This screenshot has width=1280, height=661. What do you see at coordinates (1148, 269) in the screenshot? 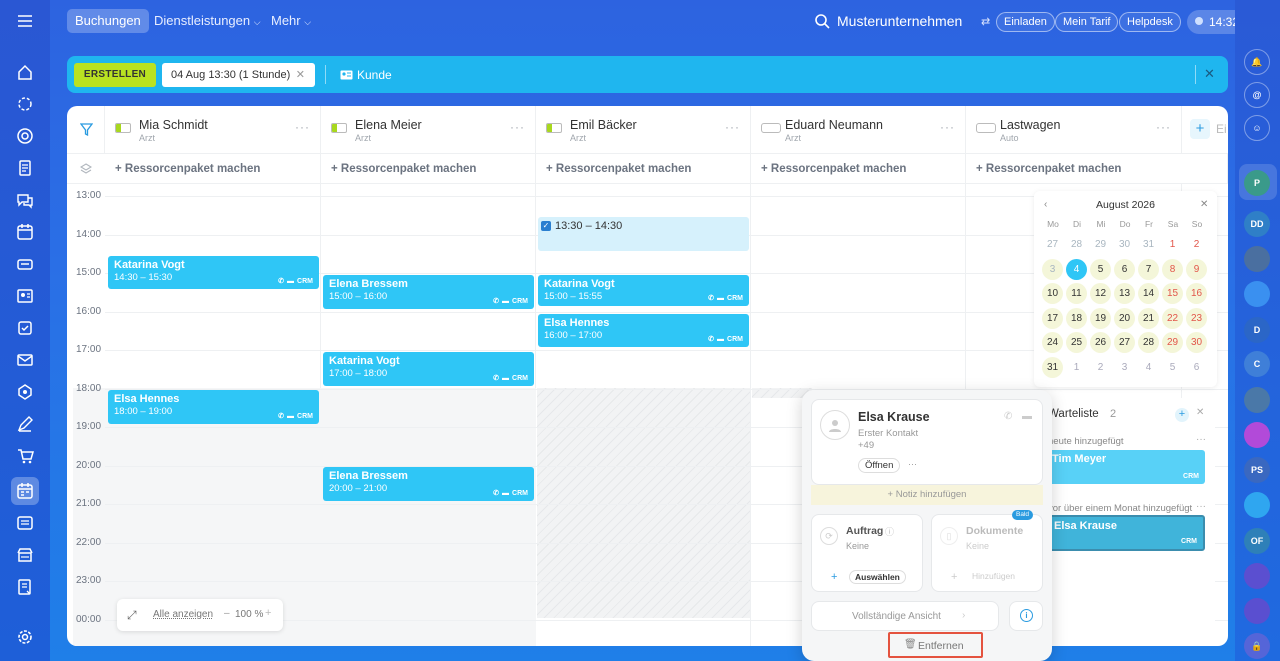
I see `calendar-day: 7` at bounding box center [1148, 269].